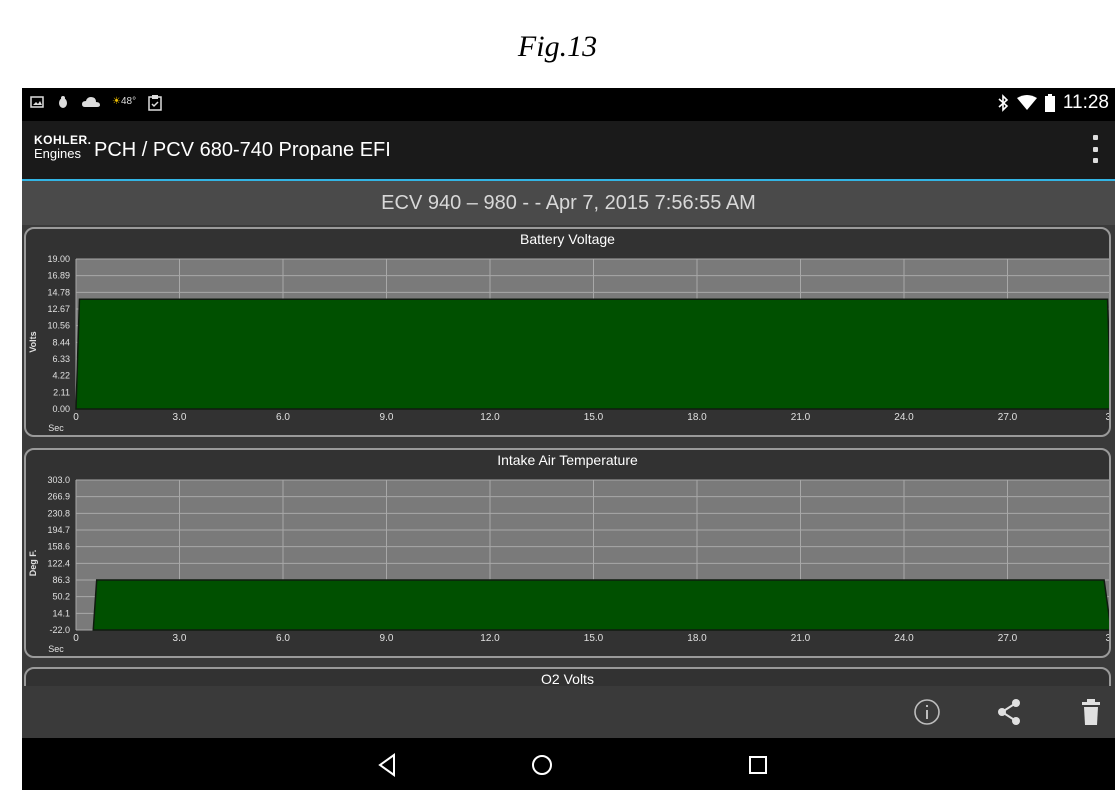  I want to click on y-tick-label: 303.0, so click(58, 480).